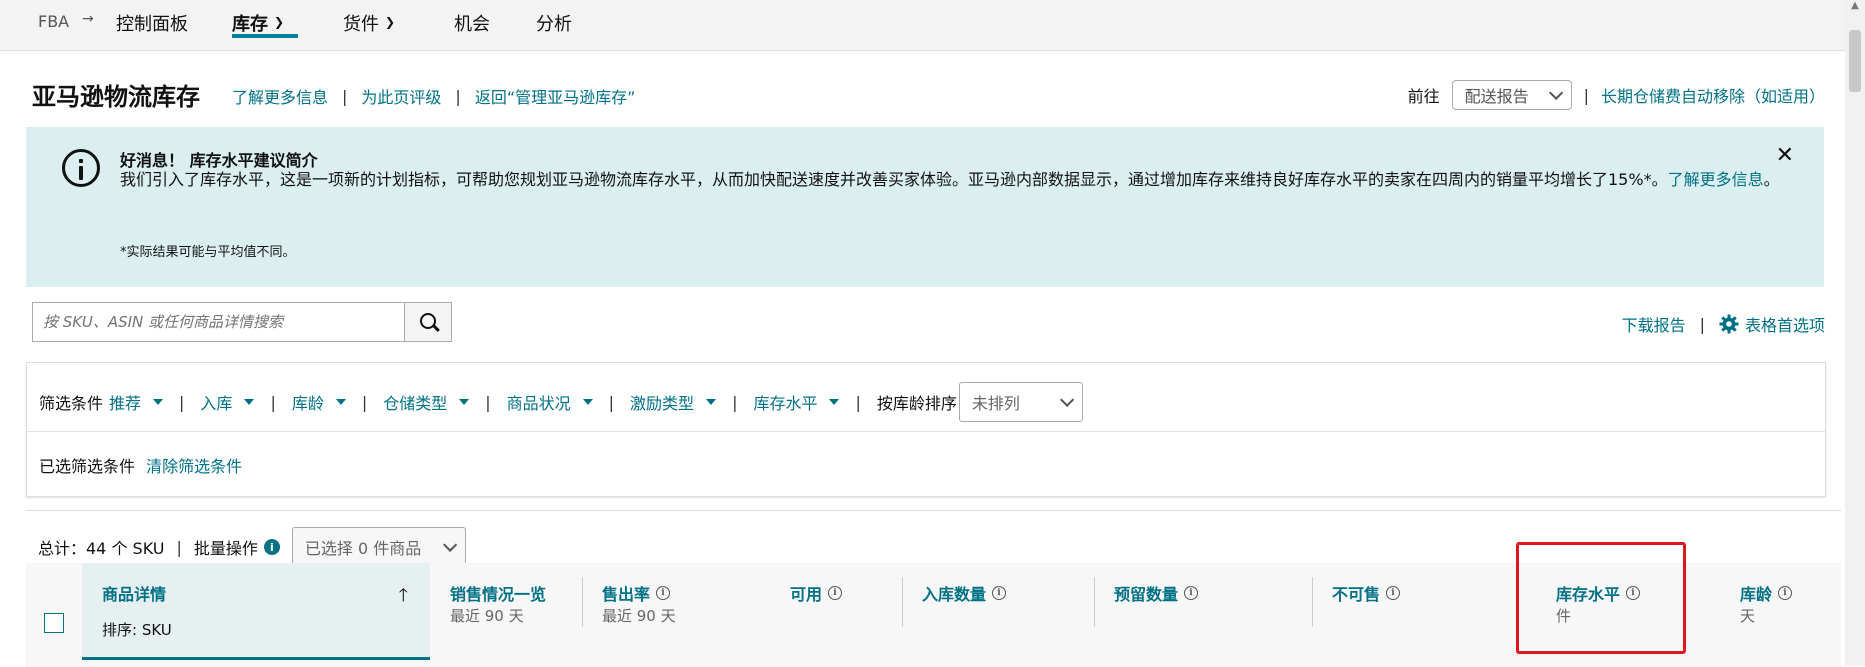 The width and height of the screenshot is (1865, 667). What do you see at coordinates (125, 403) in the screenshot?
I see `filter-item-label: 推荐` at bounding box center [125, 403].